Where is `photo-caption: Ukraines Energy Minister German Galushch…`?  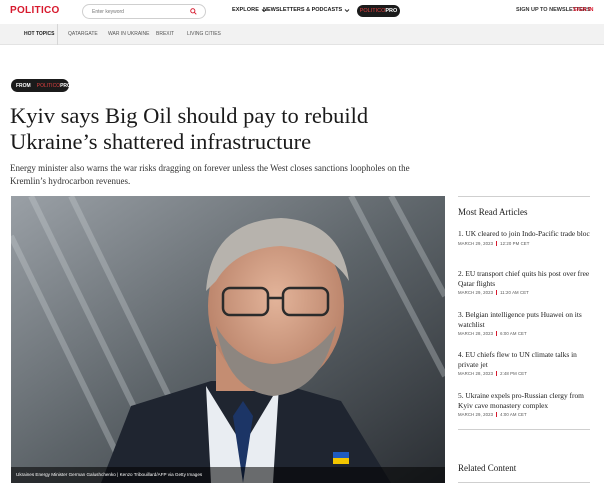 photo-caption: Ukraines Energy Minister German Galushch… is located at coordinates (228, 475).